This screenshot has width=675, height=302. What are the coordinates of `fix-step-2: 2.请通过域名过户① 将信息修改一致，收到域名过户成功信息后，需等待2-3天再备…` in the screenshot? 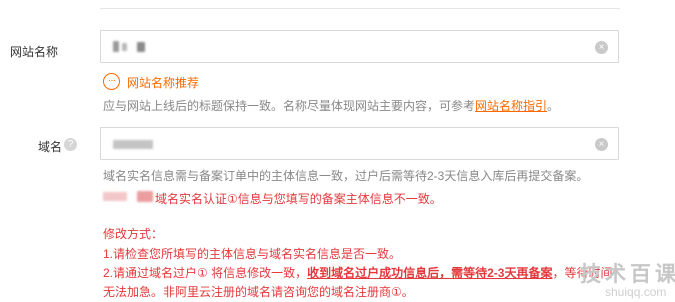 It's located at (357, 272).